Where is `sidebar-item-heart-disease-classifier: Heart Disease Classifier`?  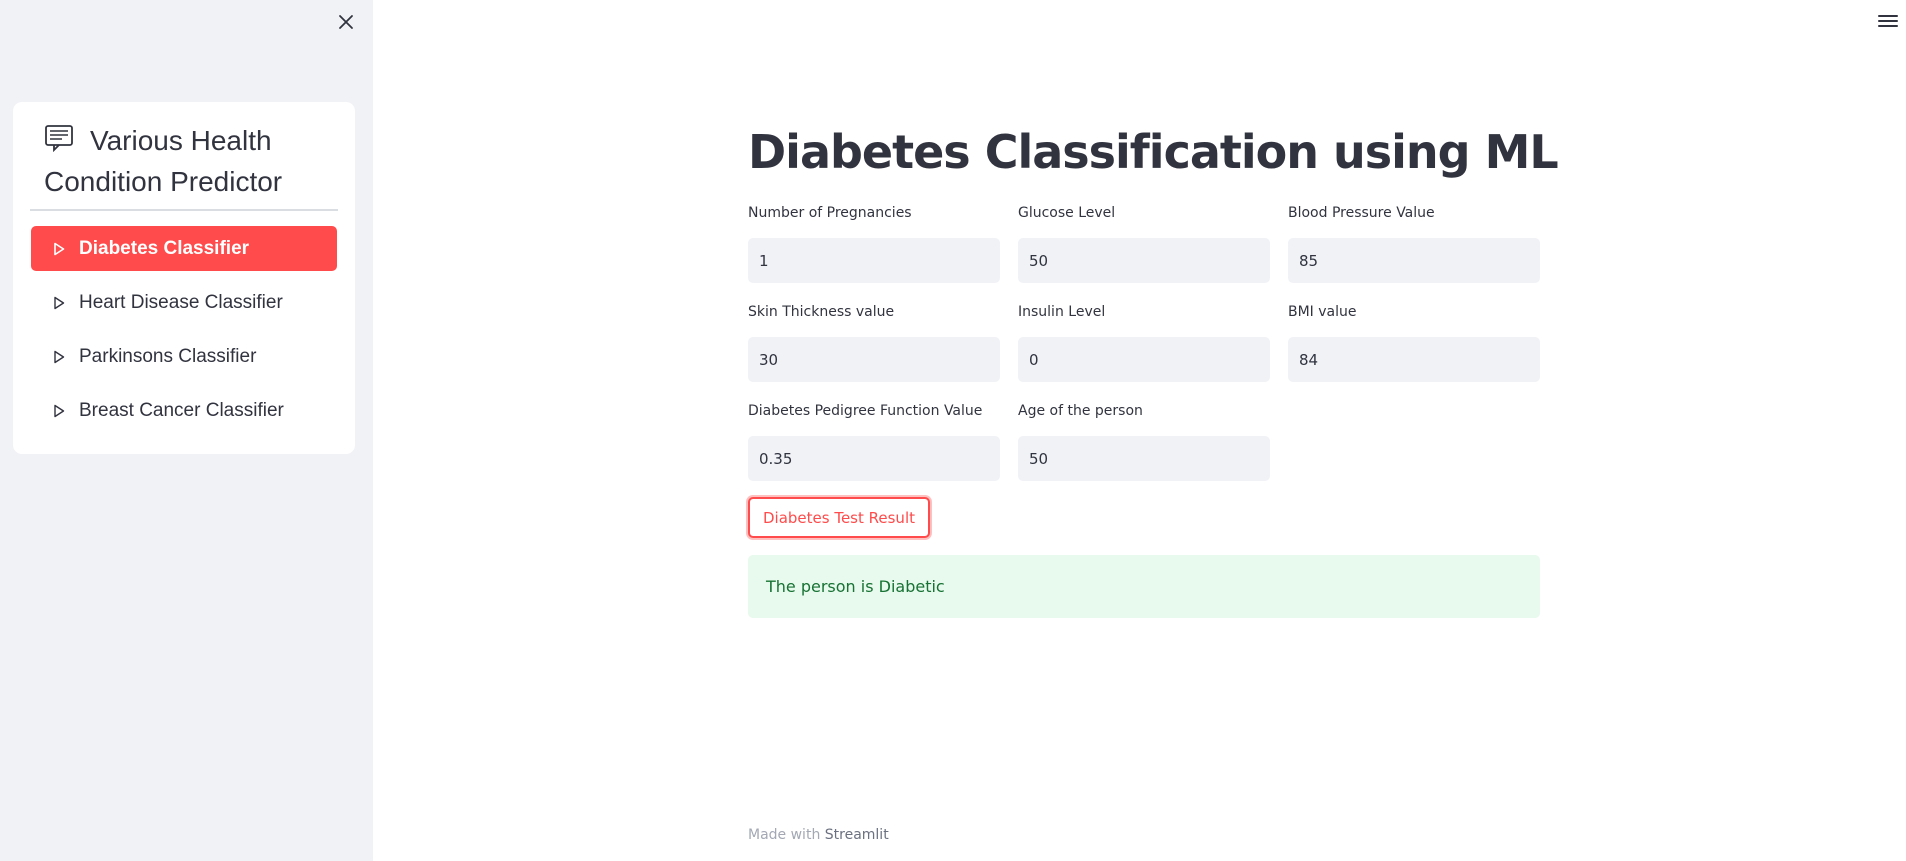
sidebar-item-heart-disease-classifier: Heart Disease Classifier is located at coordinates (184, 302).